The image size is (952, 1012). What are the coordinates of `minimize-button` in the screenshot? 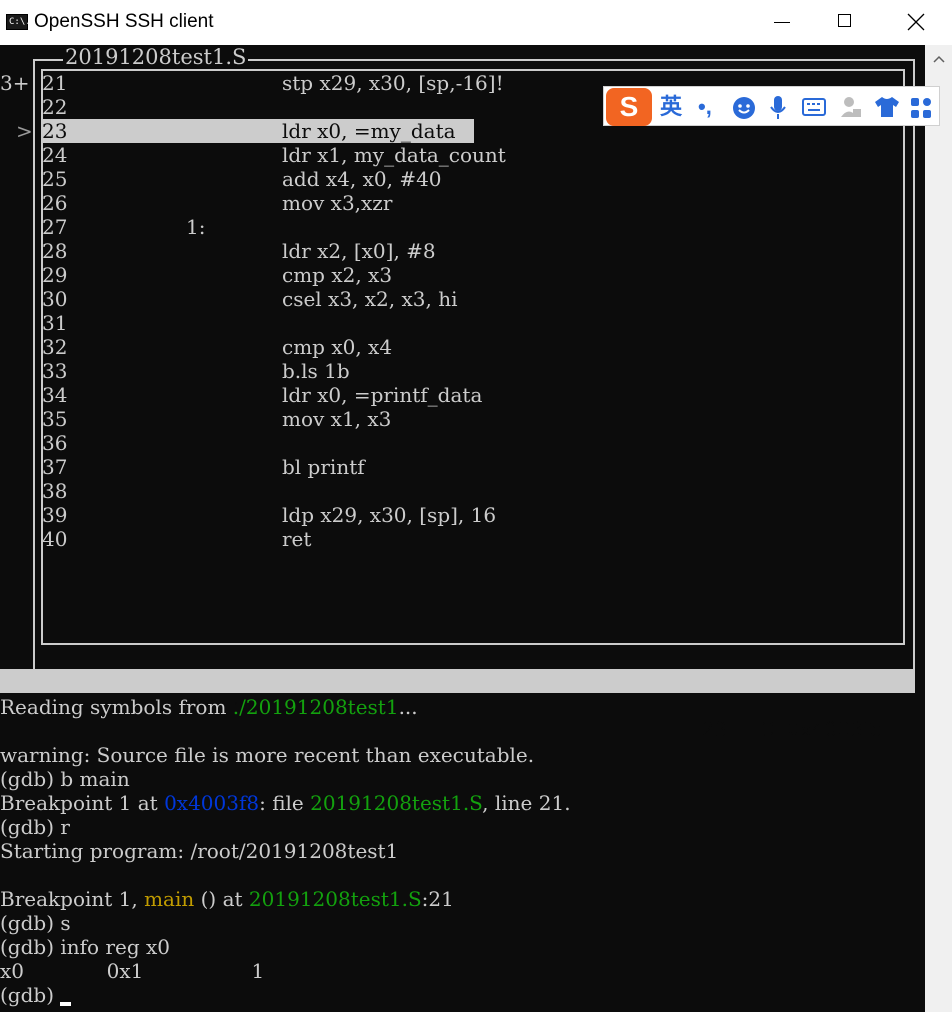 It's located at (787, 22).